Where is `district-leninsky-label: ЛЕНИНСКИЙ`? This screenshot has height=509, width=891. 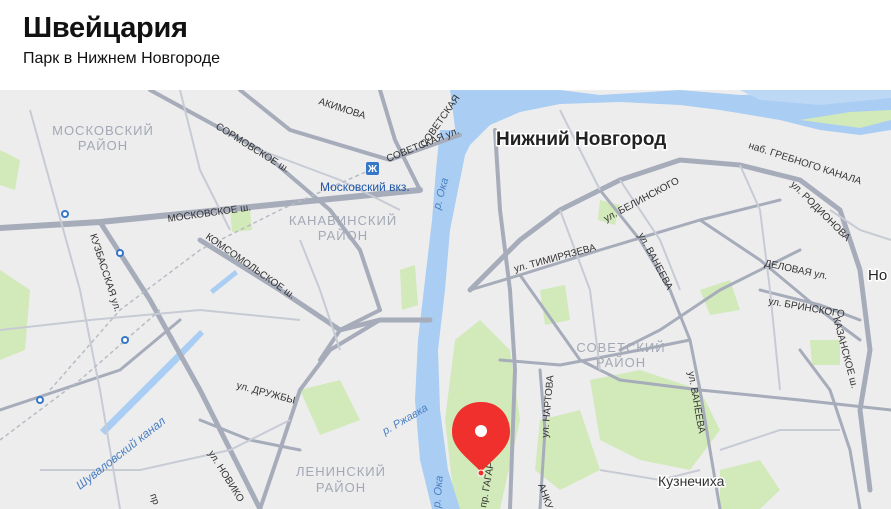 district-leninsky-label: ЛЕНИНСКИЙ is located at coordinates (341, 471).